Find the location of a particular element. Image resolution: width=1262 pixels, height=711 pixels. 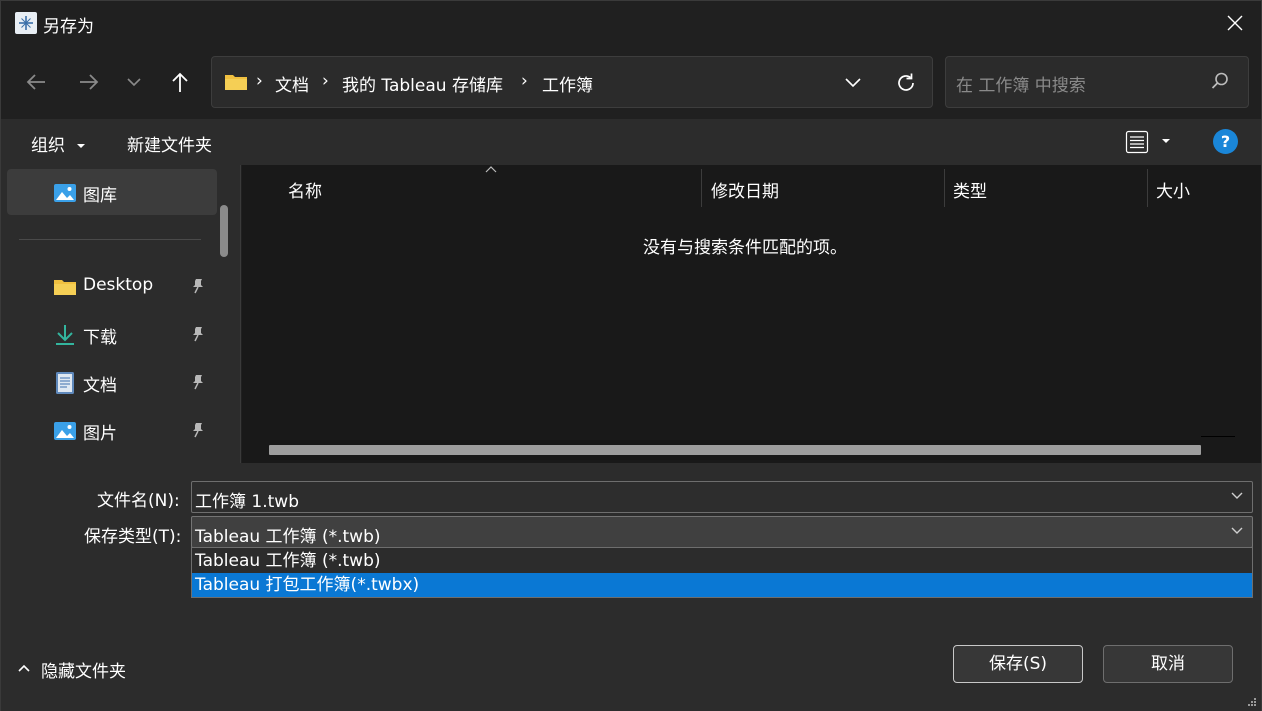

sidebar-item-label: 图库 is located at coordinates (100, 196).